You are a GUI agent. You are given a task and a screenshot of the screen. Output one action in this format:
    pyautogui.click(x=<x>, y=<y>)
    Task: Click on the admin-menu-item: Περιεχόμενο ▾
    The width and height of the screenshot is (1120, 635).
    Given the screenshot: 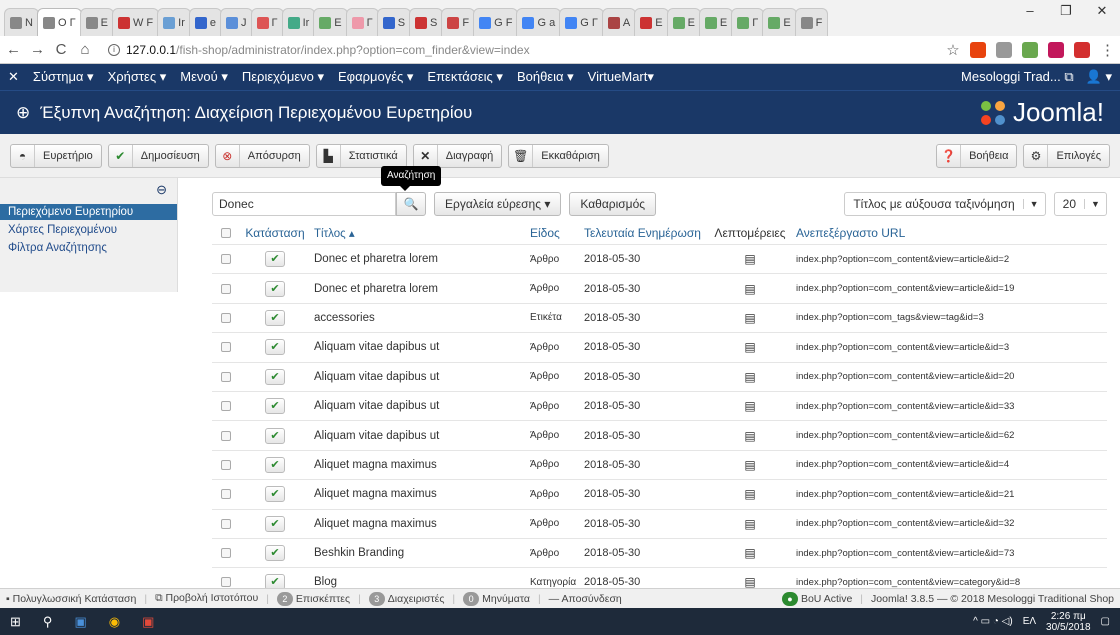 What is the action you would take?
    pyautogui.click(x=283, y=77)
    